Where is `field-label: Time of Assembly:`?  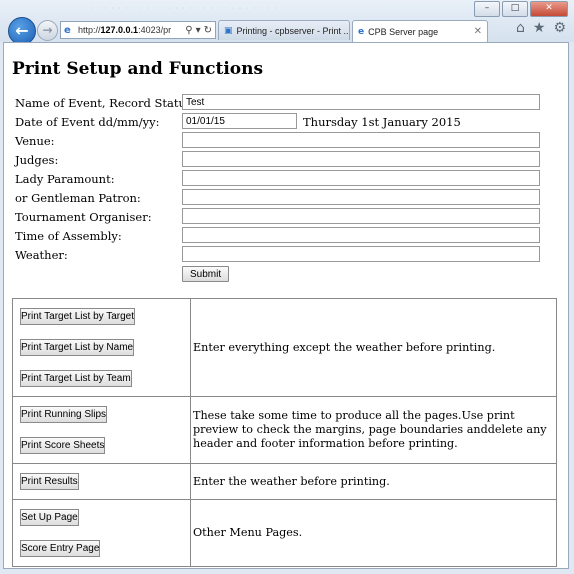
field-label: Time of Assembly: is located at coordinates (68, 236).